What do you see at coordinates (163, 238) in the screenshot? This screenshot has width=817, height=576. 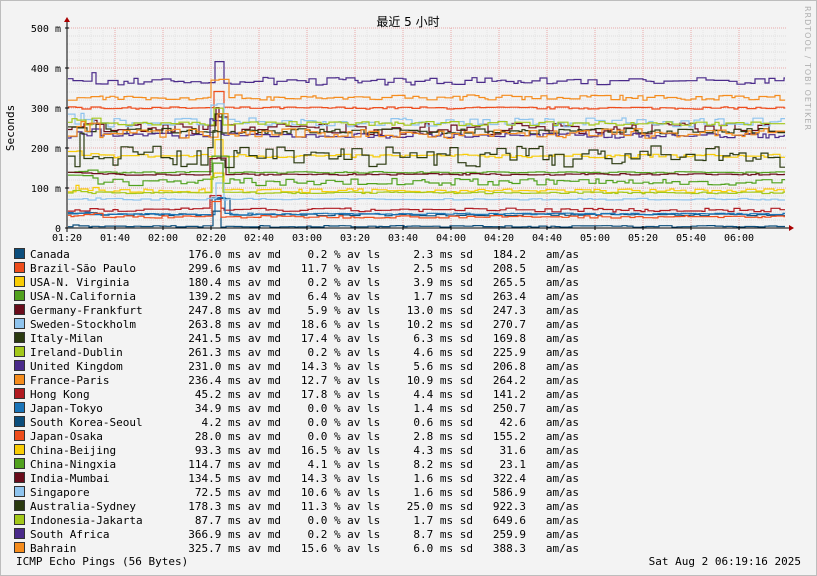 I see `x-tick-label: 02:00` at bounding box center [163, 238].